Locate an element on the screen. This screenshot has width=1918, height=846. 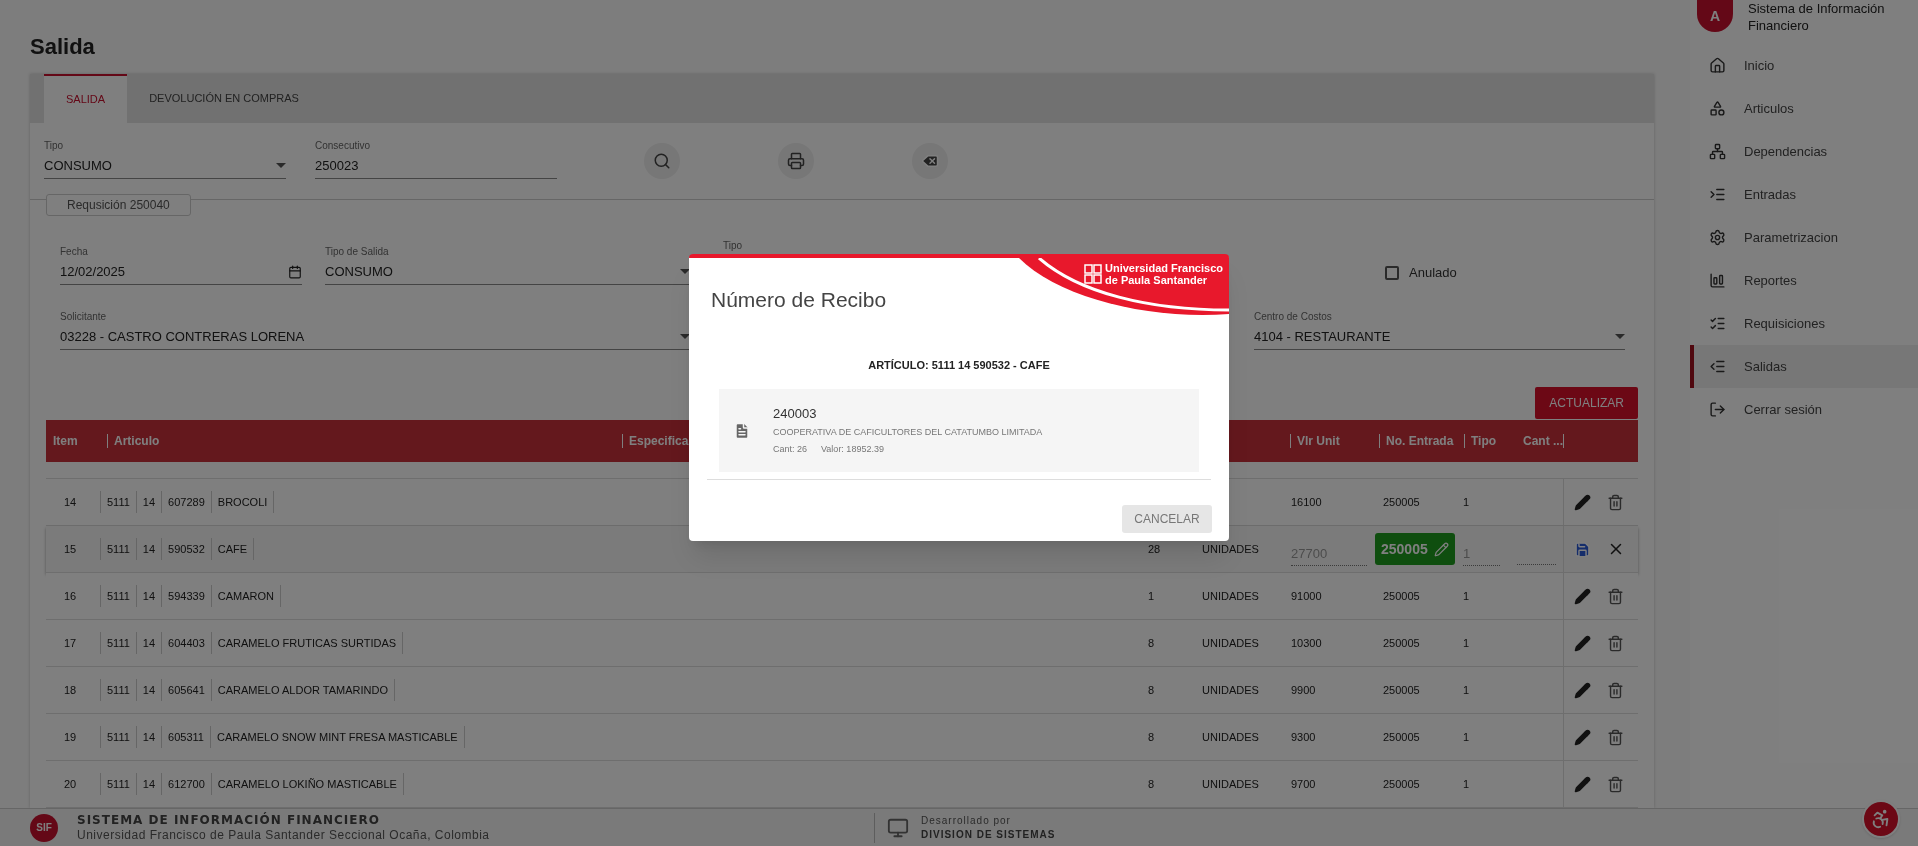
checkbox is located at coordinates (1392, 272).